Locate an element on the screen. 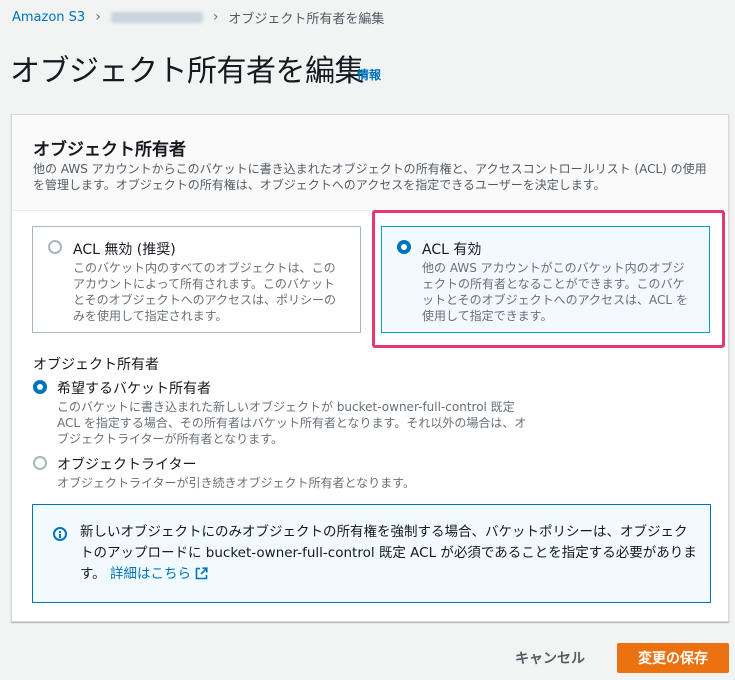 The height and width of the screenshot is (680, 735). acl-disabled-radio is located at coordinates (55, 247).